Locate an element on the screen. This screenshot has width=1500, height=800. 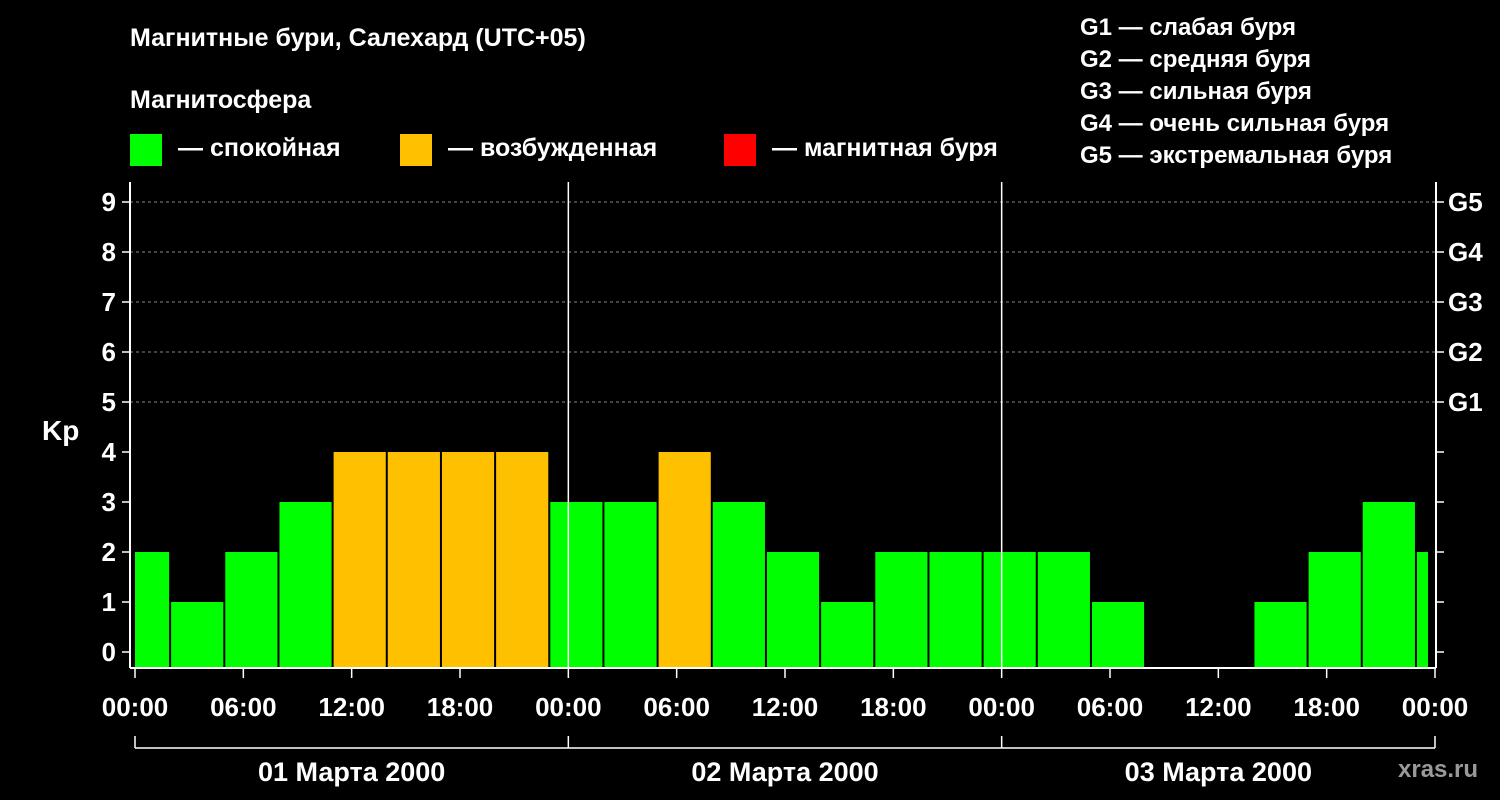
x-tick-label-4: 00:00 is located at coordinates (568, 707).